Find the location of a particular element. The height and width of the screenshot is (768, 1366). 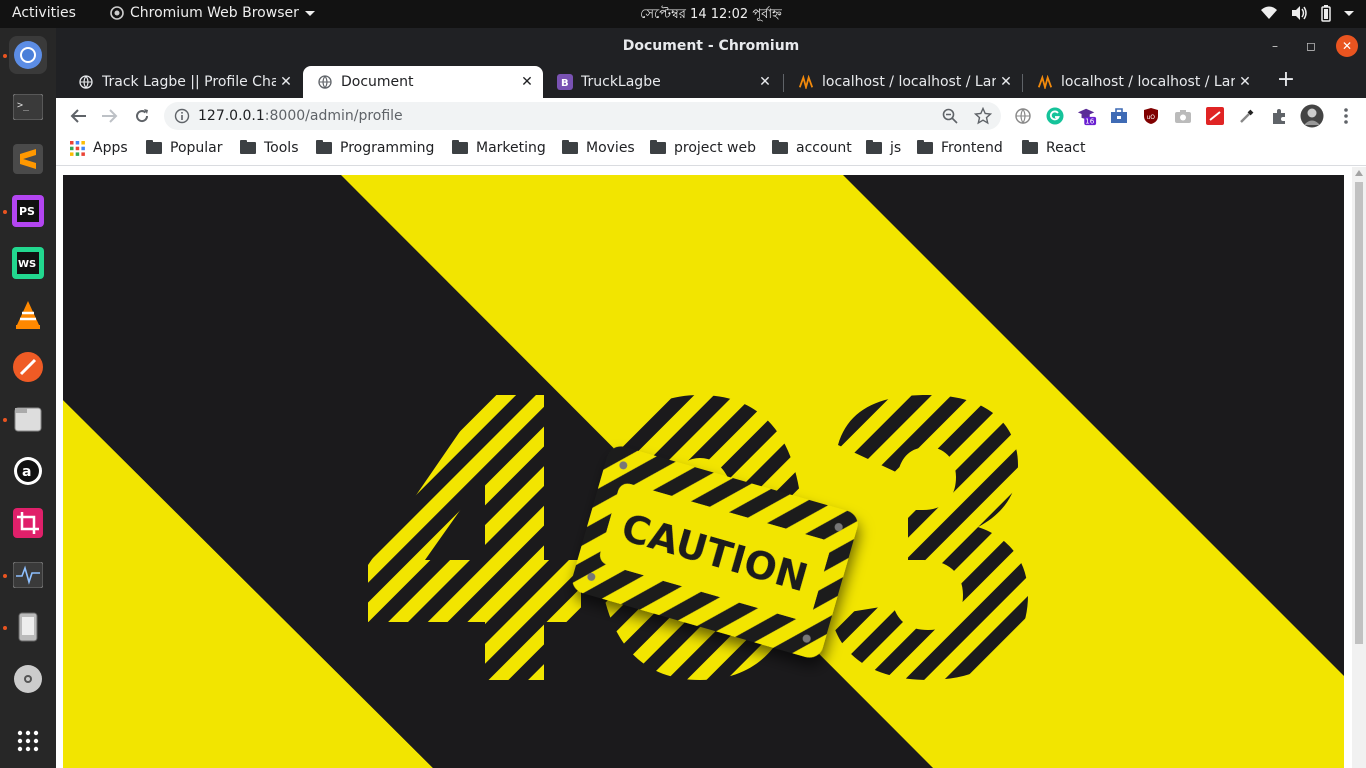

tab-phpmyadmin-2: localhost / localhost / Laravel ✕ is located at coordinates (1142, 82).